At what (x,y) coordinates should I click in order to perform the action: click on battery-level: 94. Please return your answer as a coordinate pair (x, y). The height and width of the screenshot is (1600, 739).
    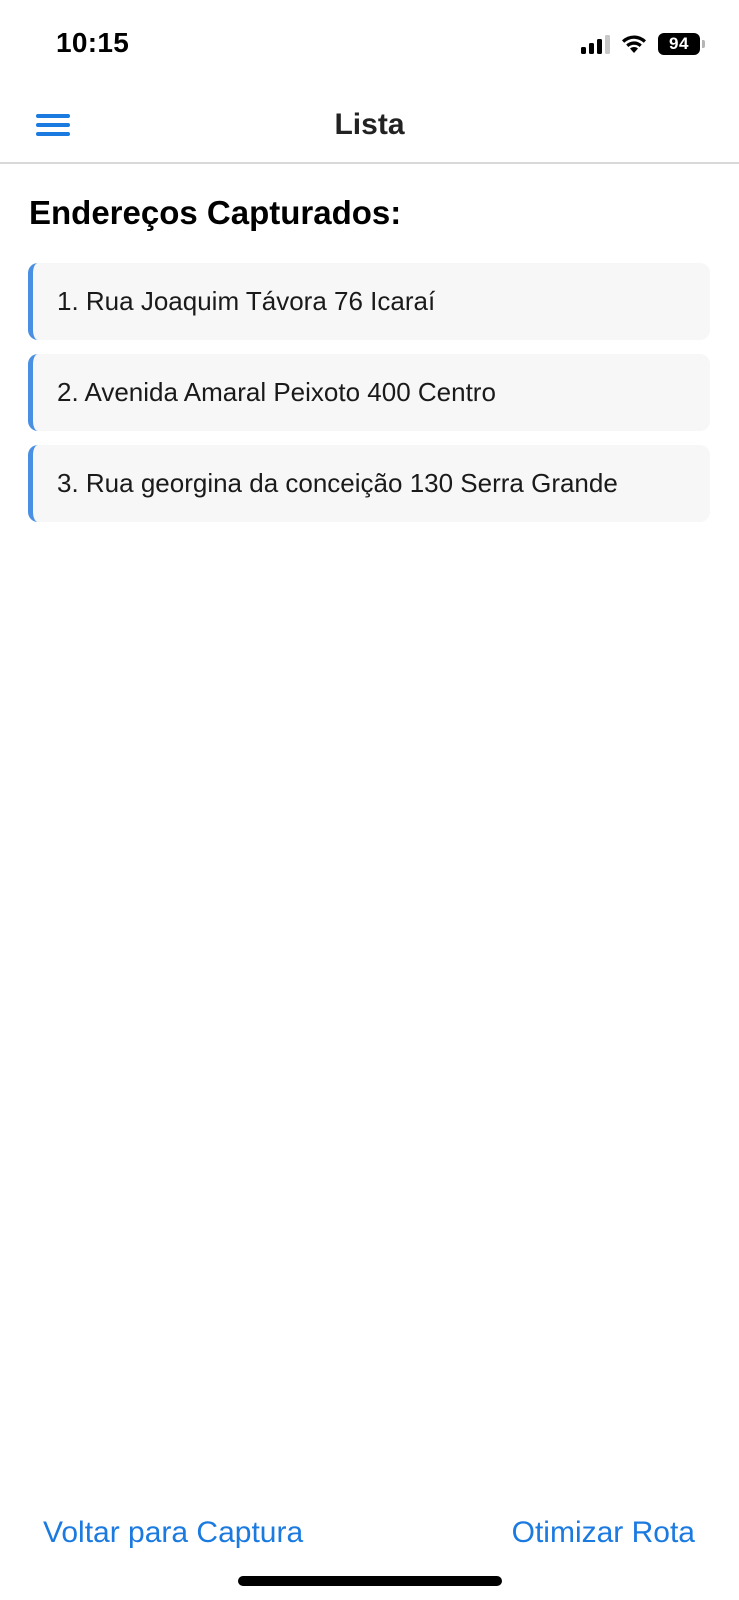
    Looking at the image, I should click on (679, 44).